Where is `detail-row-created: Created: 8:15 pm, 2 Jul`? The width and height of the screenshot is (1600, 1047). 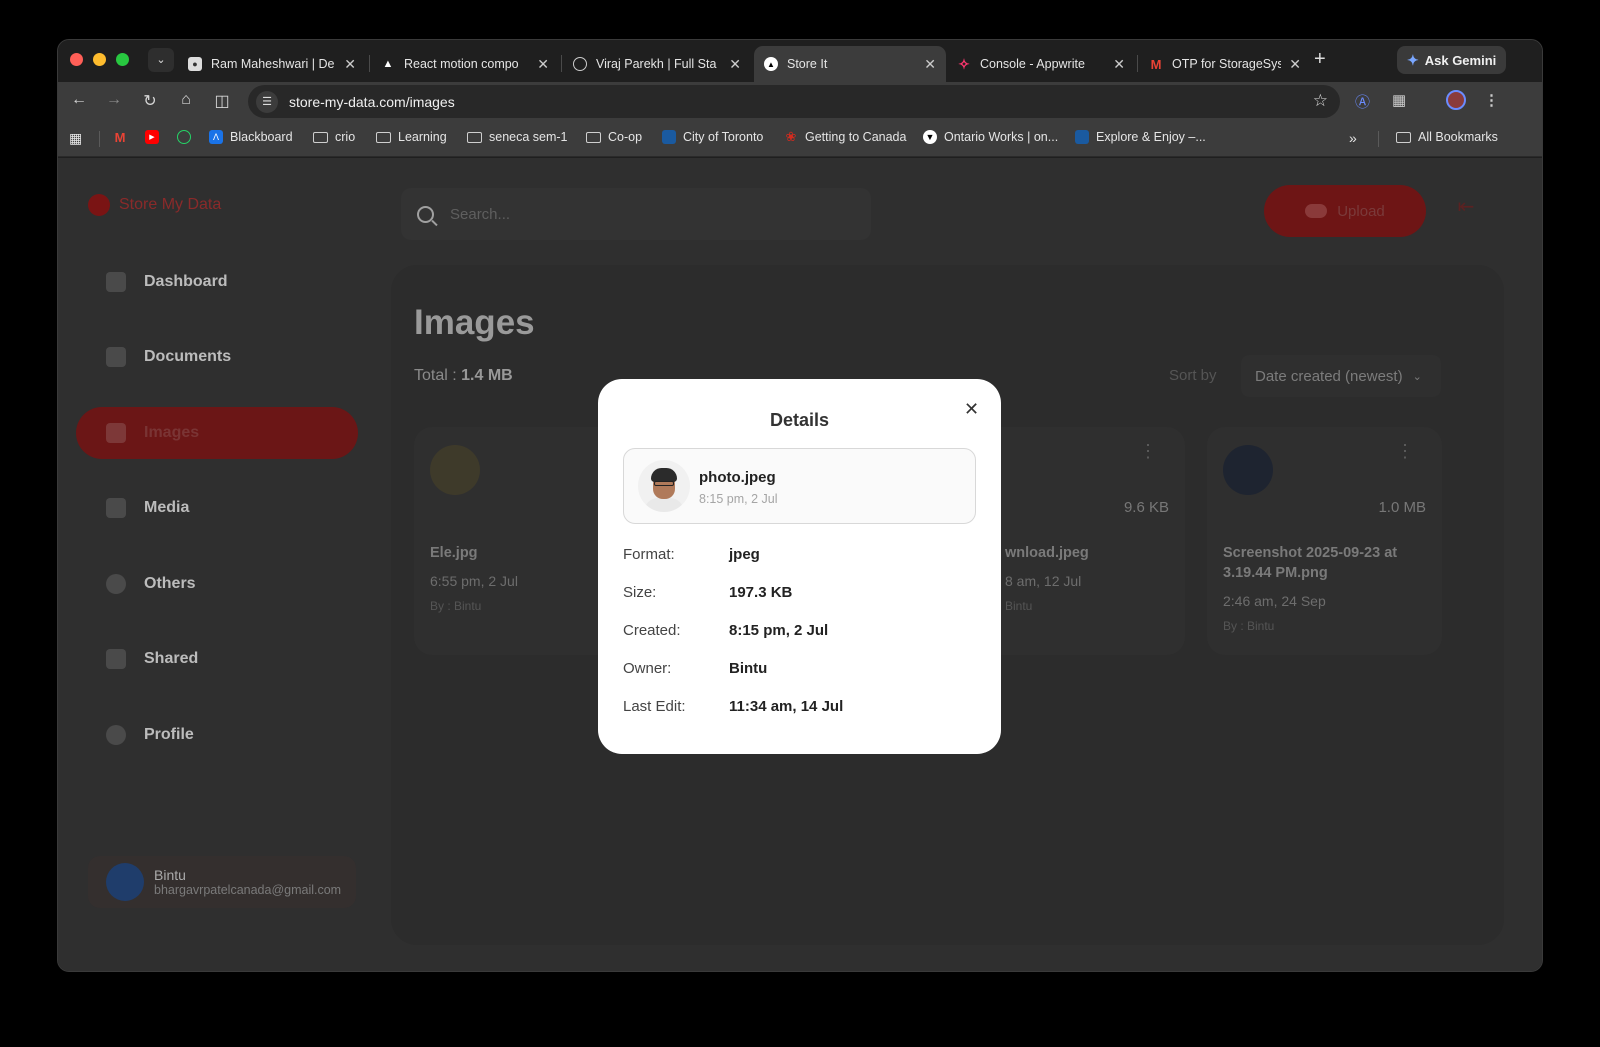 detail-row-created: Created: 8:15 pm, 2 Jul is located at coordinates (793, 630).